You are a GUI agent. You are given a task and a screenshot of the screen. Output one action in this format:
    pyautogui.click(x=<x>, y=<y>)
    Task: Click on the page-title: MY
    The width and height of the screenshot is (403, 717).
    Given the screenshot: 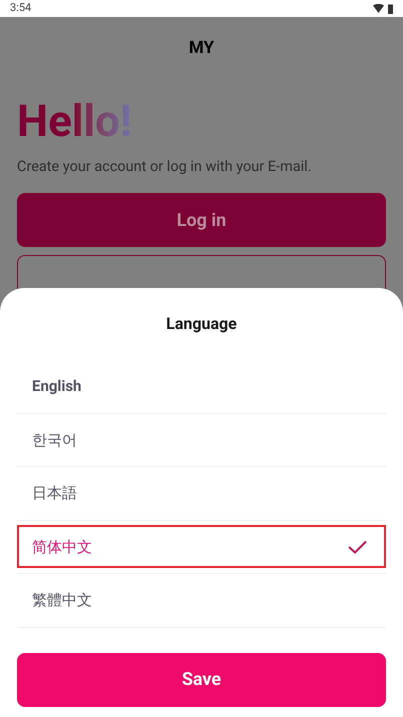 What is the action you would take?
    pyautogui.click(x=201, y=48)
    